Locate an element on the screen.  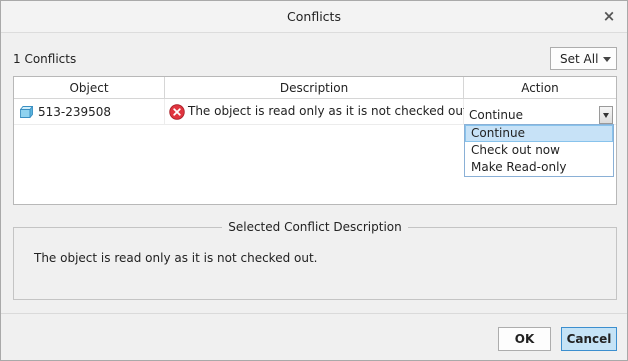
title-bar: Conflicts × is located at coordinates (314, 17).